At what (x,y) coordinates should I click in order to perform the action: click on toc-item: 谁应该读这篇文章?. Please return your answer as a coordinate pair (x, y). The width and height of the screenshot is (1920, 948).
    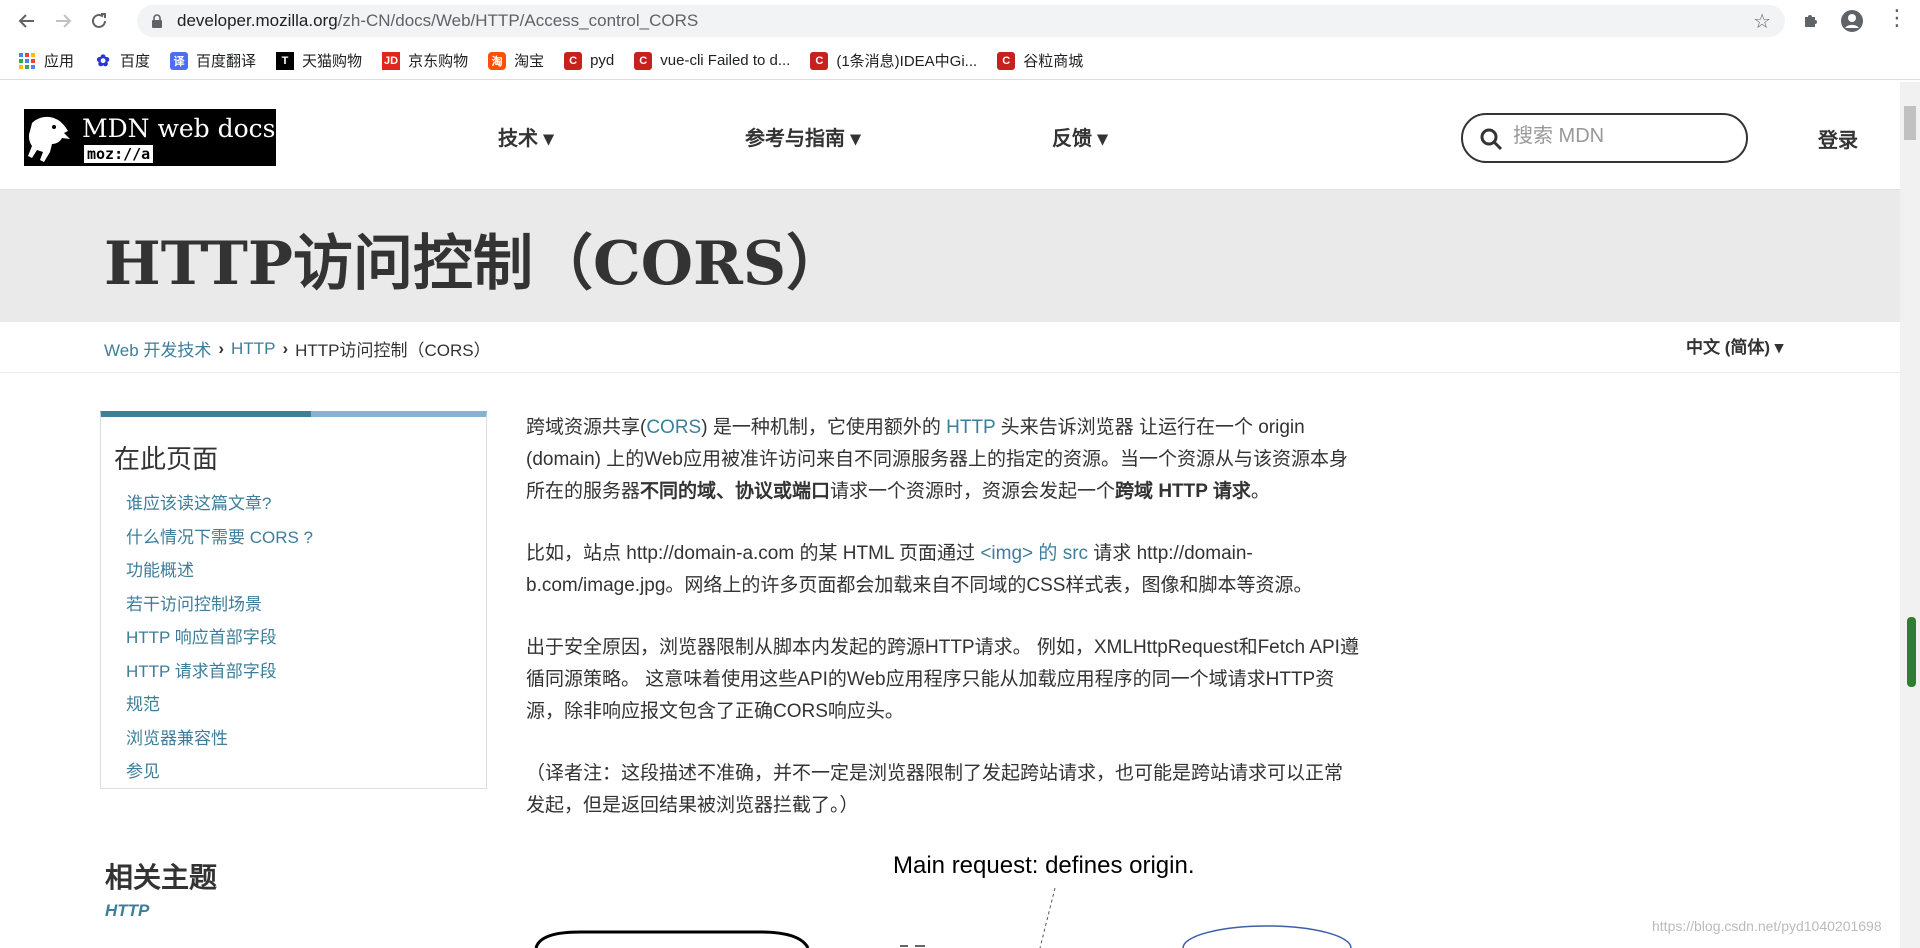
    Looking at the image, I should click on (219, 504).